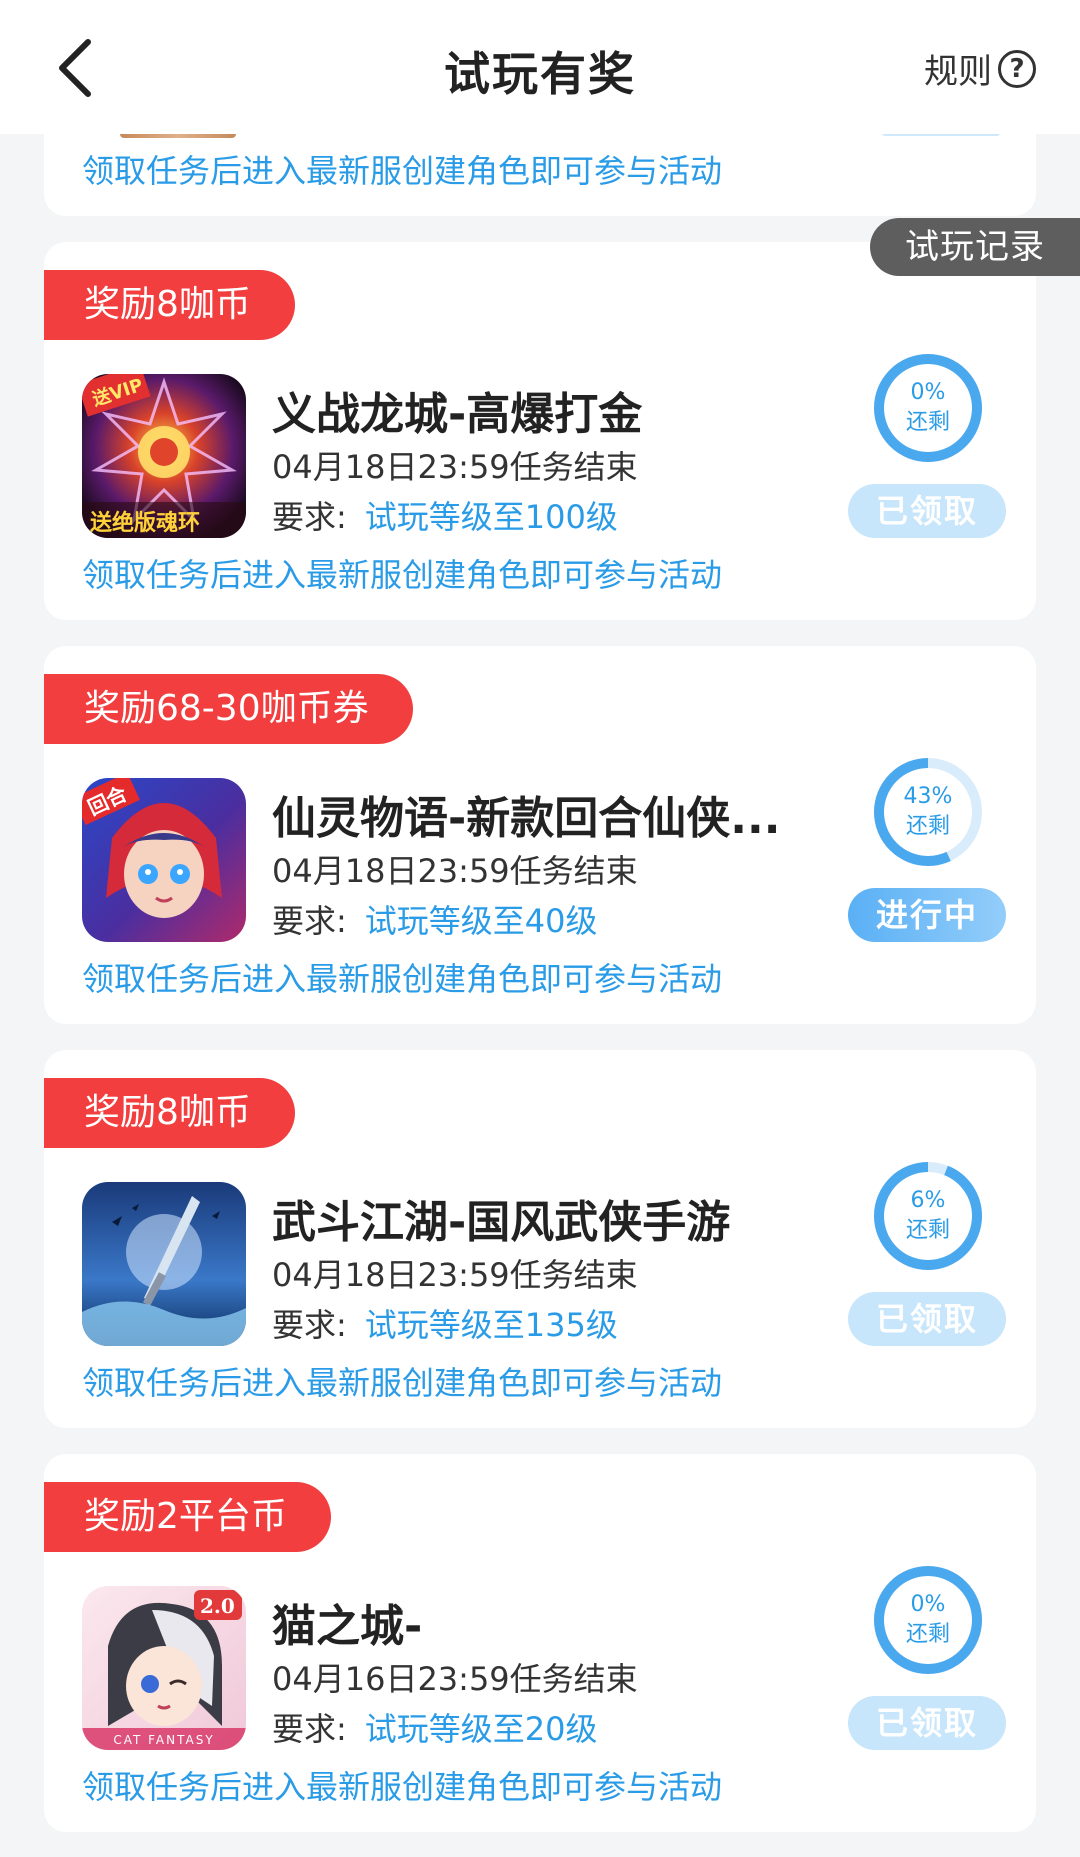  Describe the element at coordinates (491, 1325) in the screenshot. I see `requirement-value: 试玩等级至135级` at that location.